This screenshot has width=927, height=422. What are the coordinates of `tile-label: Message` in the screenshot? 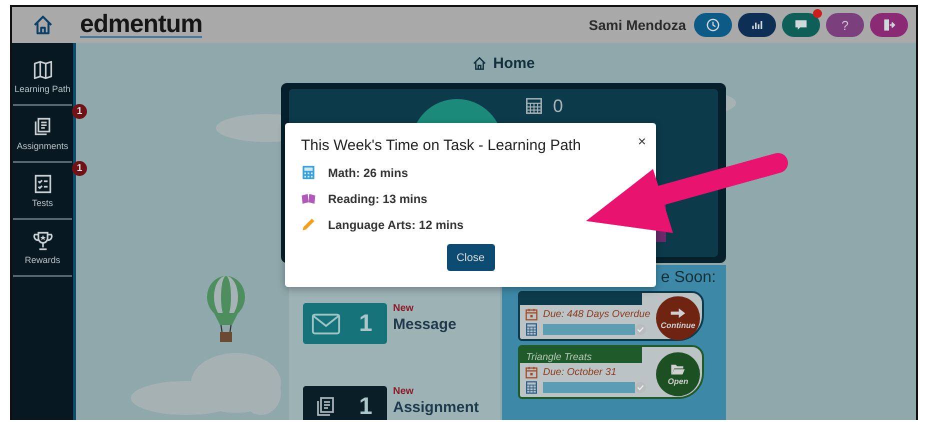 It's located at (424, 324).